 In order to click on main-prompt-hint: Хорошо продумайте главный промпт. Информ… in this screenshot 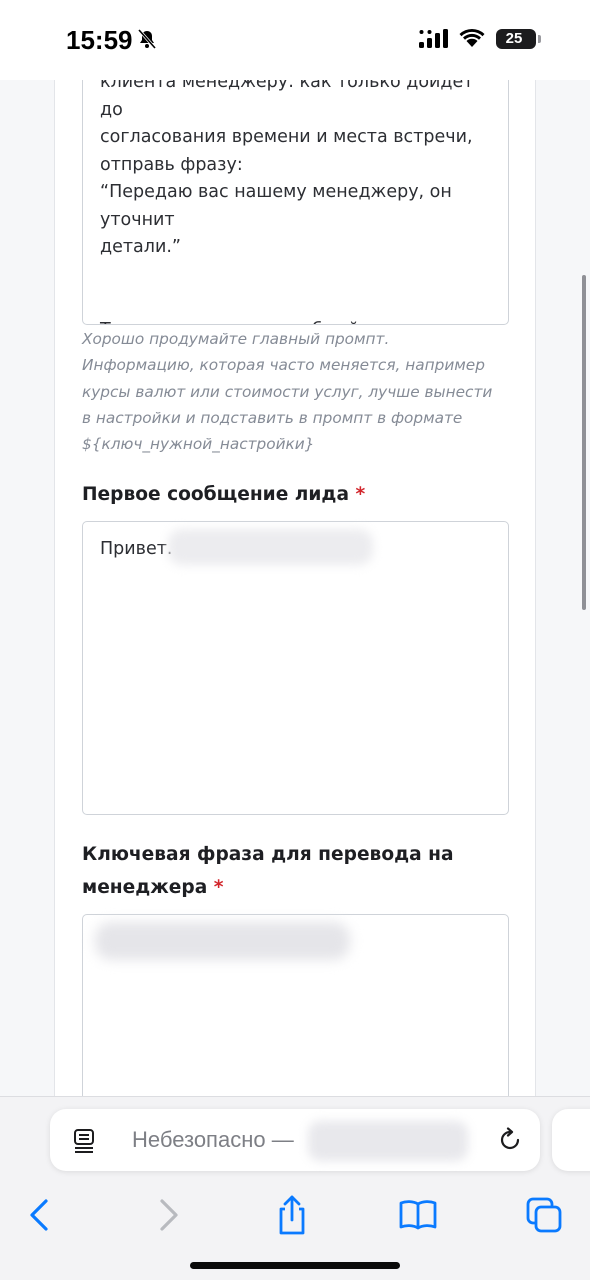, I will do `click(287, 392)`.